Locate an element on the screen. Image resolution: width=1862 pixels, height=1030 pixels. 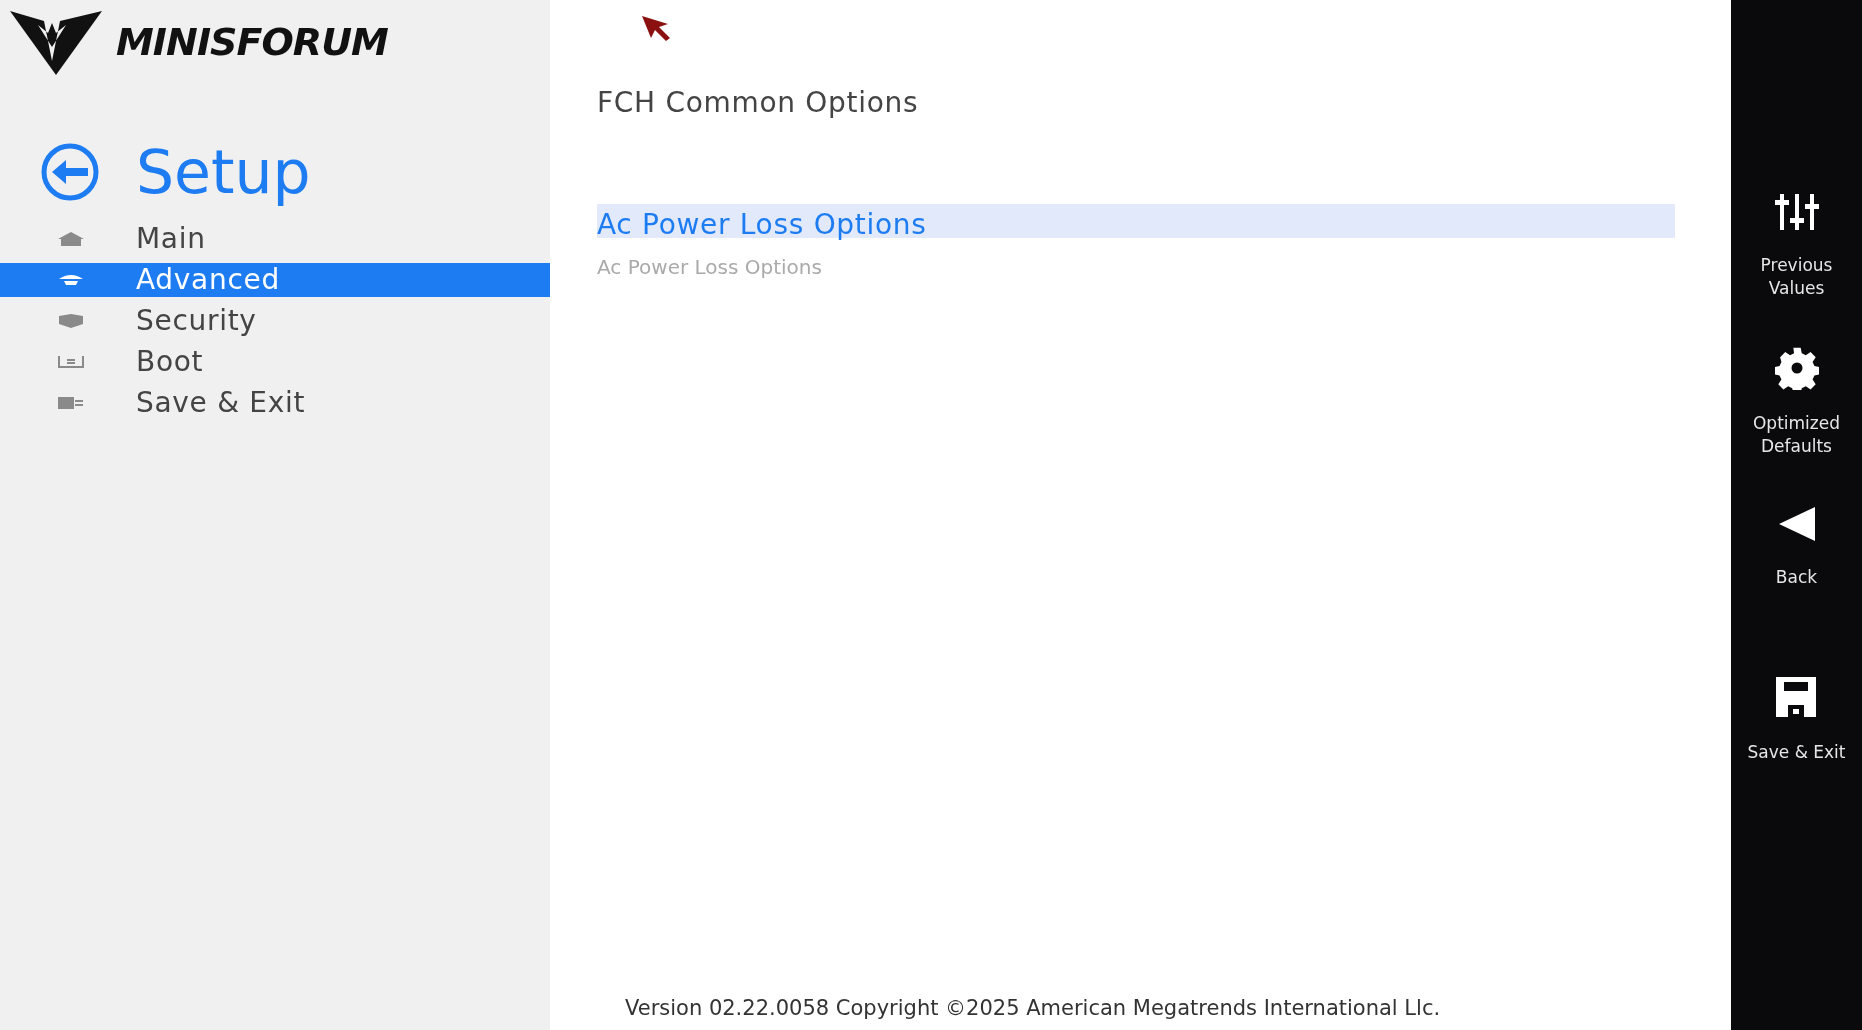
shield-icon is located at coordinates (71, 321).